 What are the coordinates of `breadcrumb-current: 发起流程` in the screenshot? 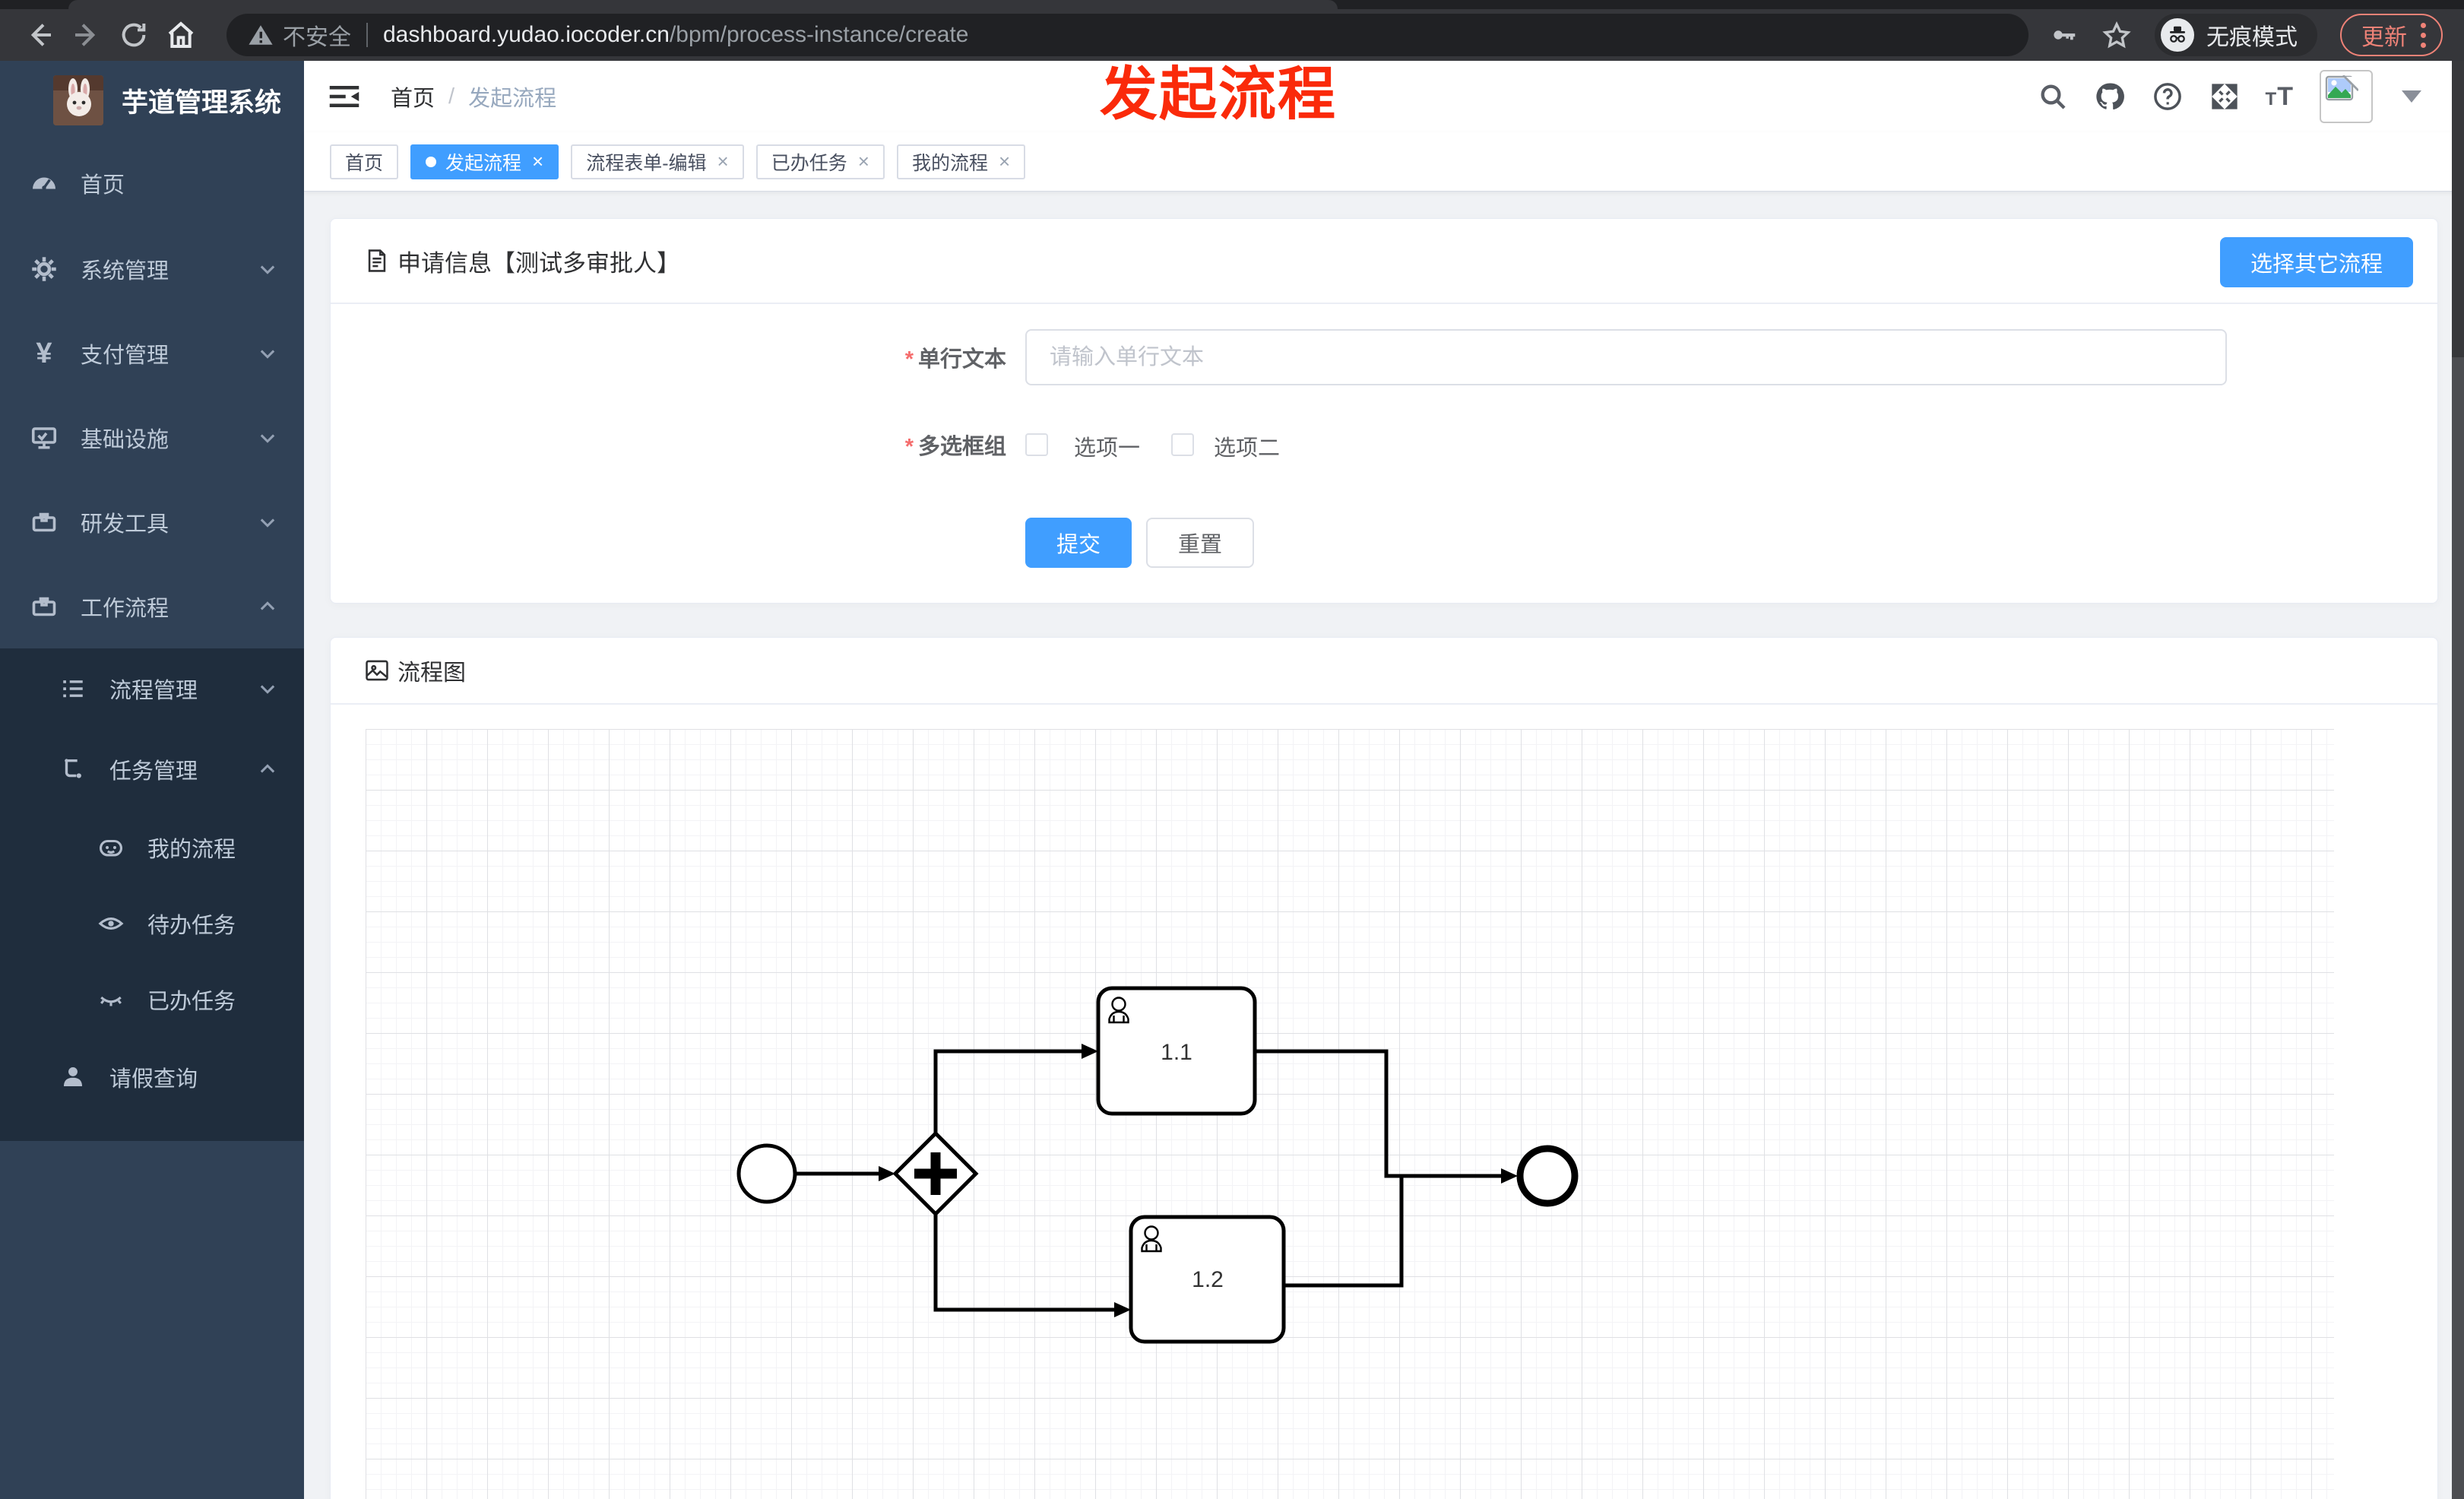 It's located at (512, 99).